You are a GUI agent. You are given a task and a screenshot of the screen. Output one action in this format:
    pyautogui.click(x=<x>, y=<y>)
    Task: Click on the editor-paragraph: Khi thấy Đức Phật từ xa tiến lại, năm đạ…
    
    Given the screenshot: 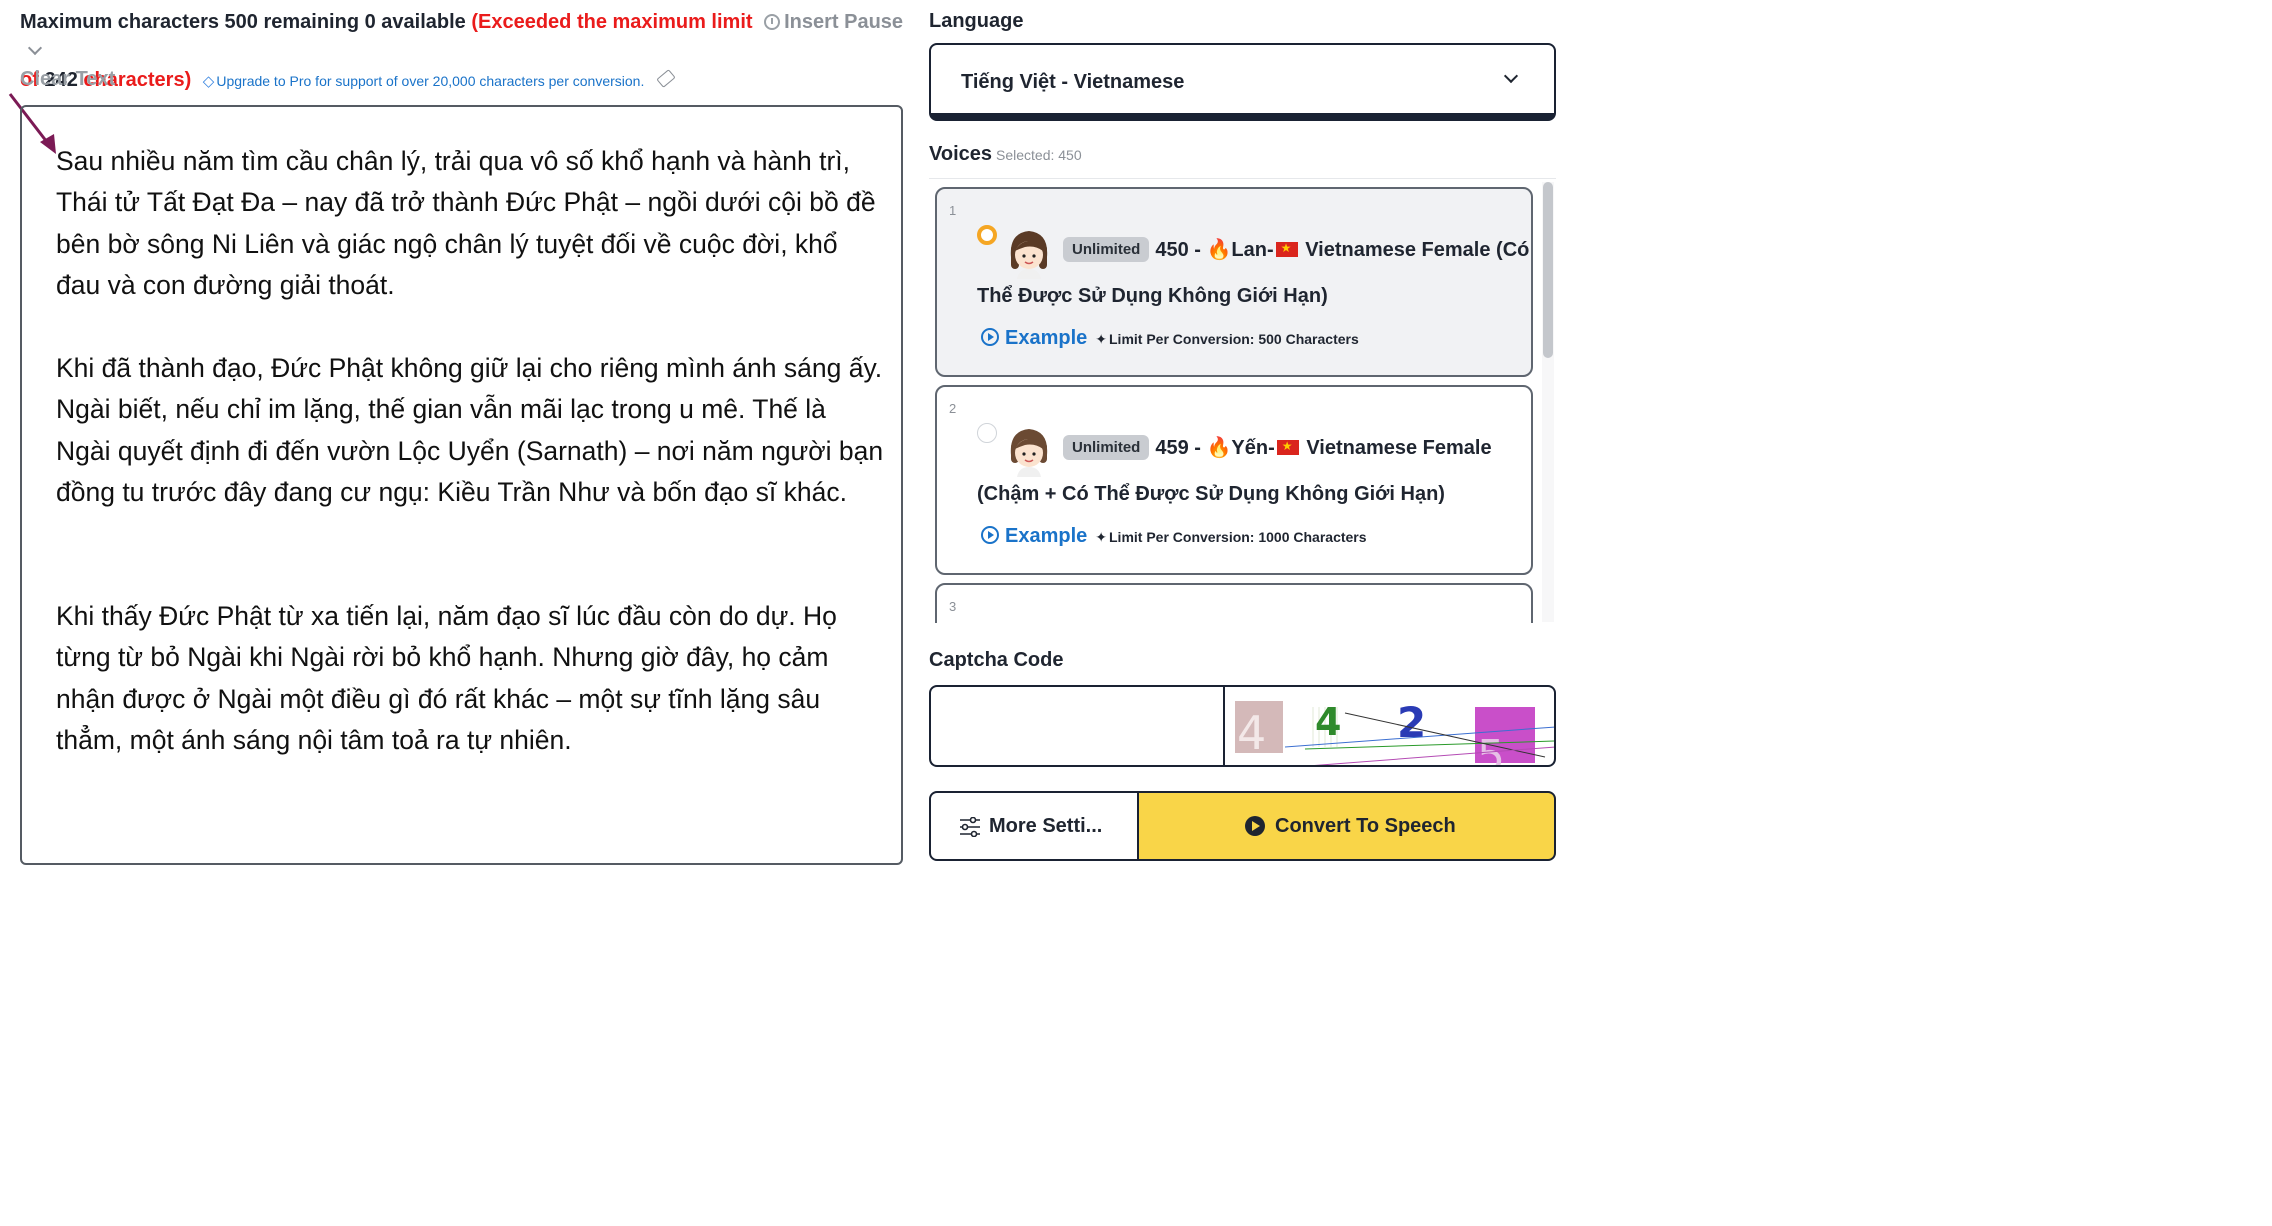 What is the action you would take?
    pyautogui.click(x=446, y=678)
    